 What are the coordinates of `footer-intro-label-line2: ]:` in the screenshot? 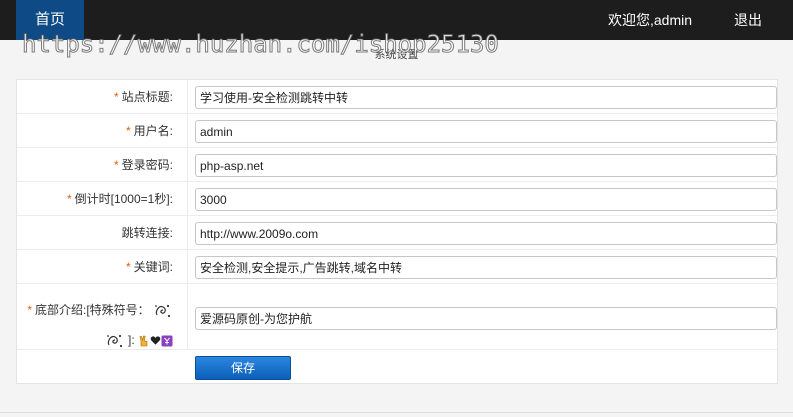 It's located at (131, 340).